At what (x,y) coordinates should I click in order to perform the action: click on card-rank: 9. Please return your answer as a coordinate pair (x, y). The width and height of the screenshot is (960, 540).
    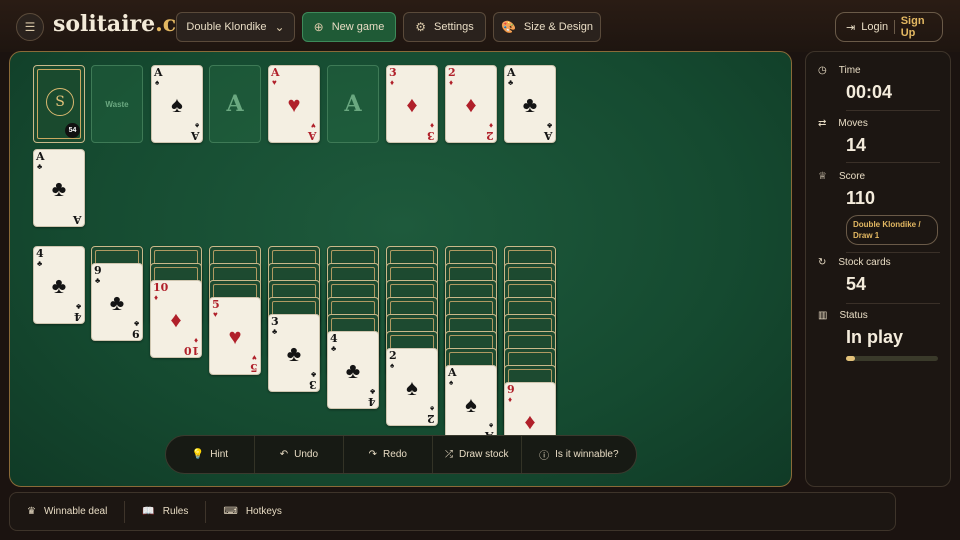
    Looking at the image, I should click on (98, 270).